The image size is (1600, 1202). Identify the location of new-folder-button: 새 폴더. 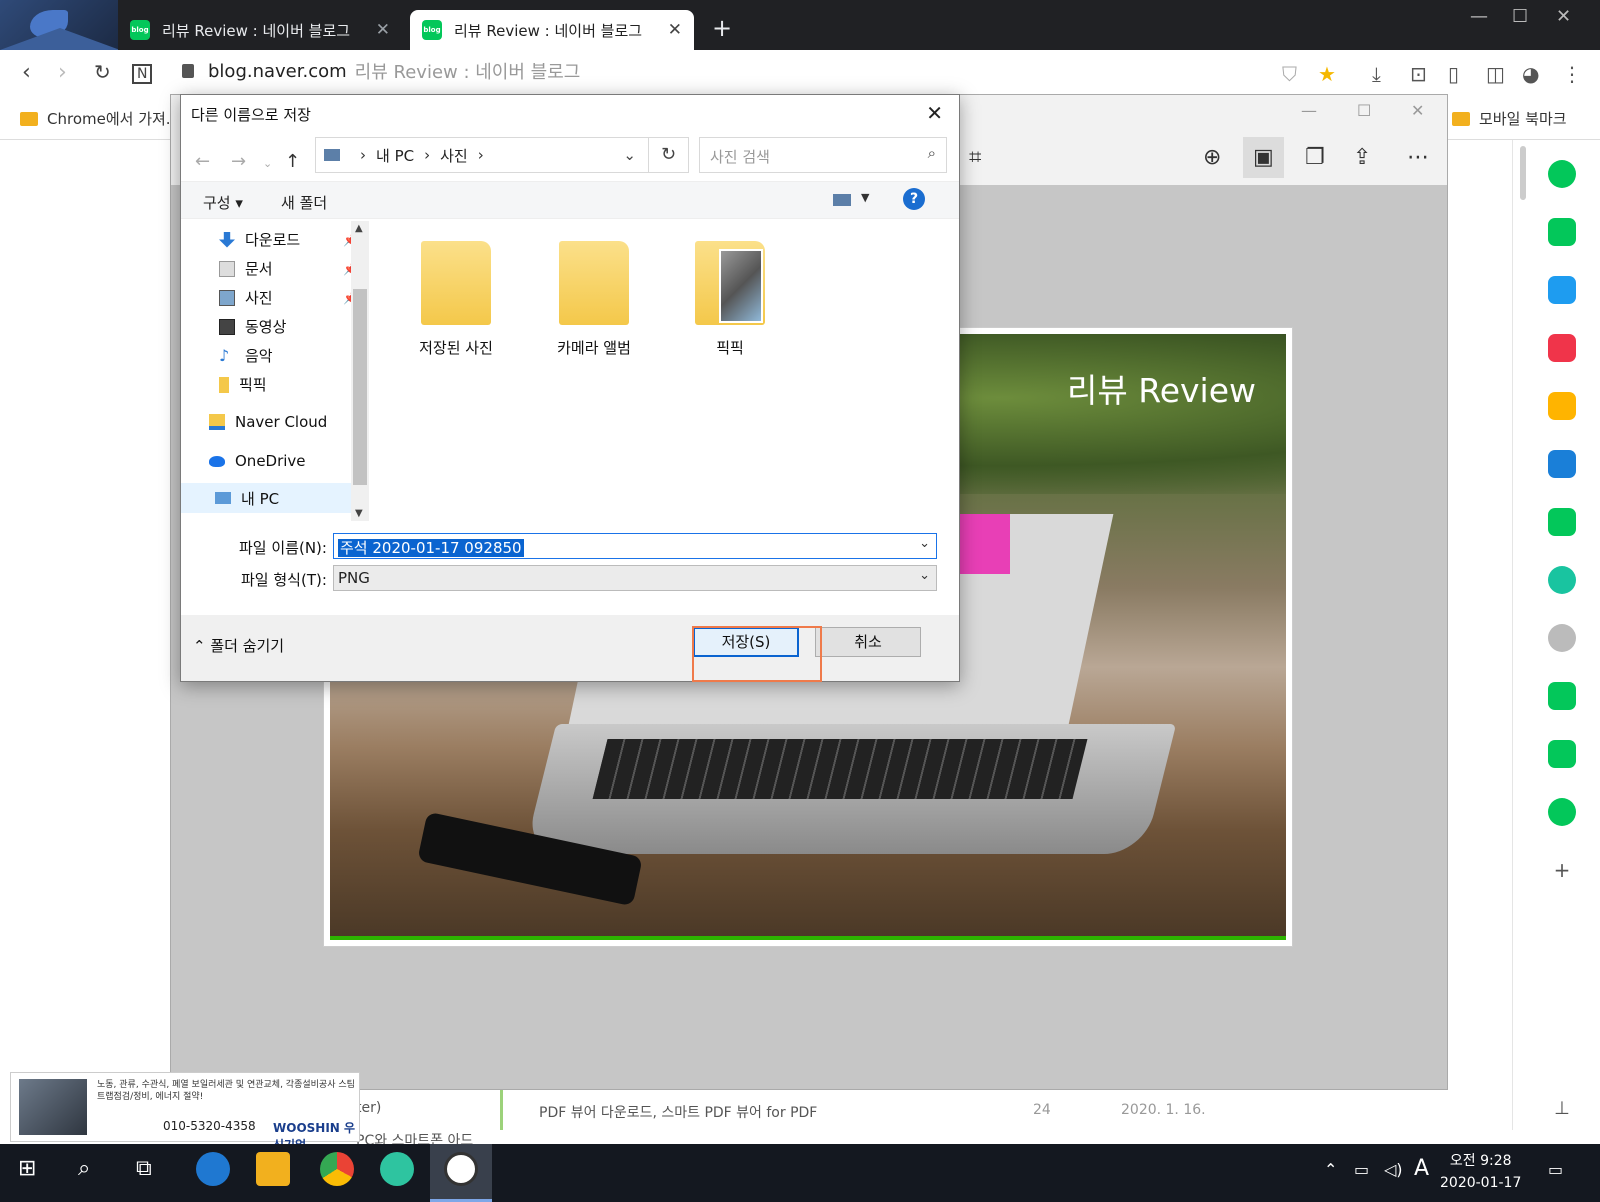
(304, 202).